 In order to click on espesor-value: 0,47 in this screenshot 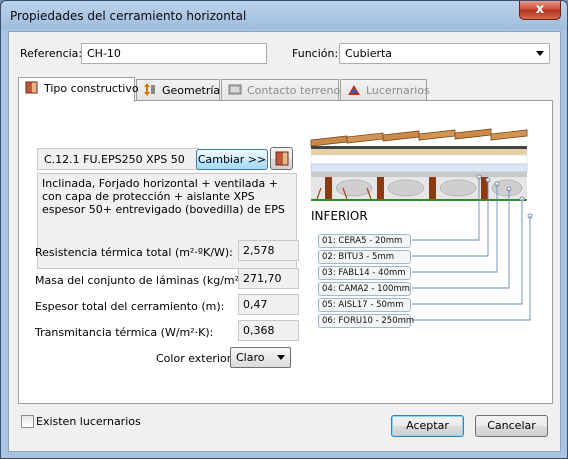, I will do `click(268, 304)`.